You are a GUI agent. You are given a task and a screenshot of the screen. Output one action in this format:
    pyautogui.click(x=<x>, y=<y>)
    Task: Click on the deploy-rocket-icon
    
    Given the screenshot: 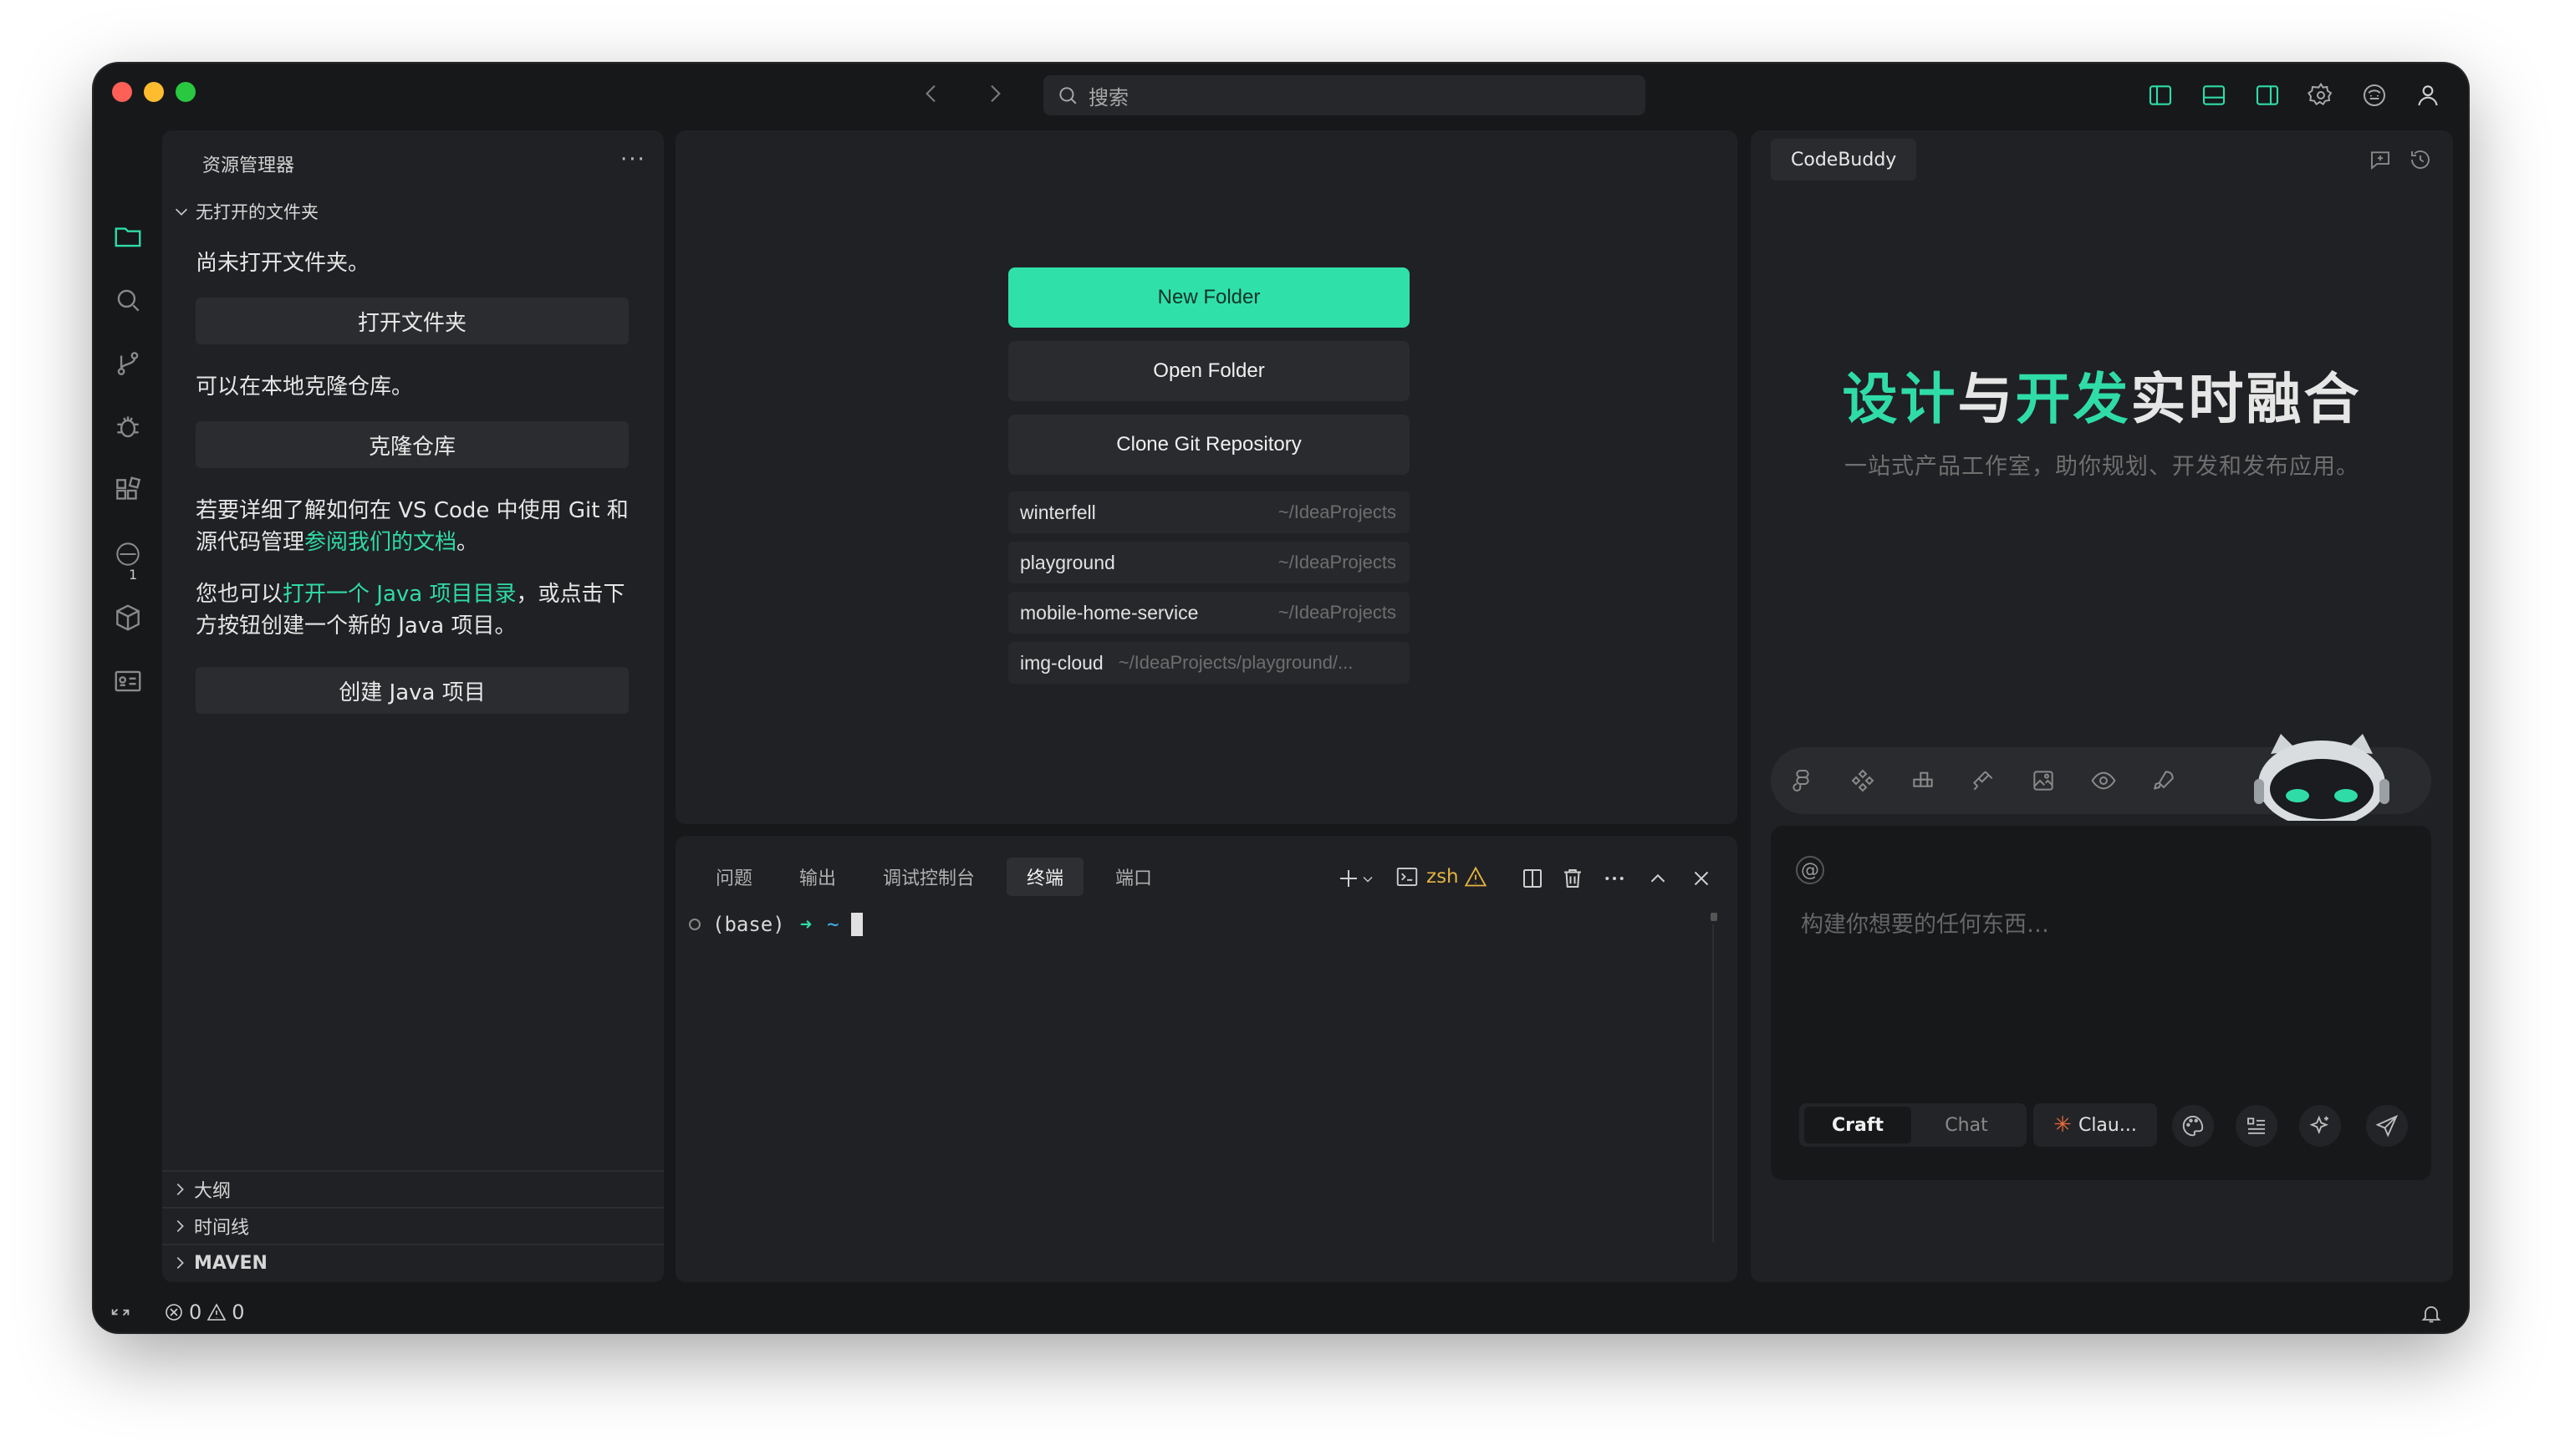 What is the action you would take?
    pyautogui.click(x=2163, y=780)
    